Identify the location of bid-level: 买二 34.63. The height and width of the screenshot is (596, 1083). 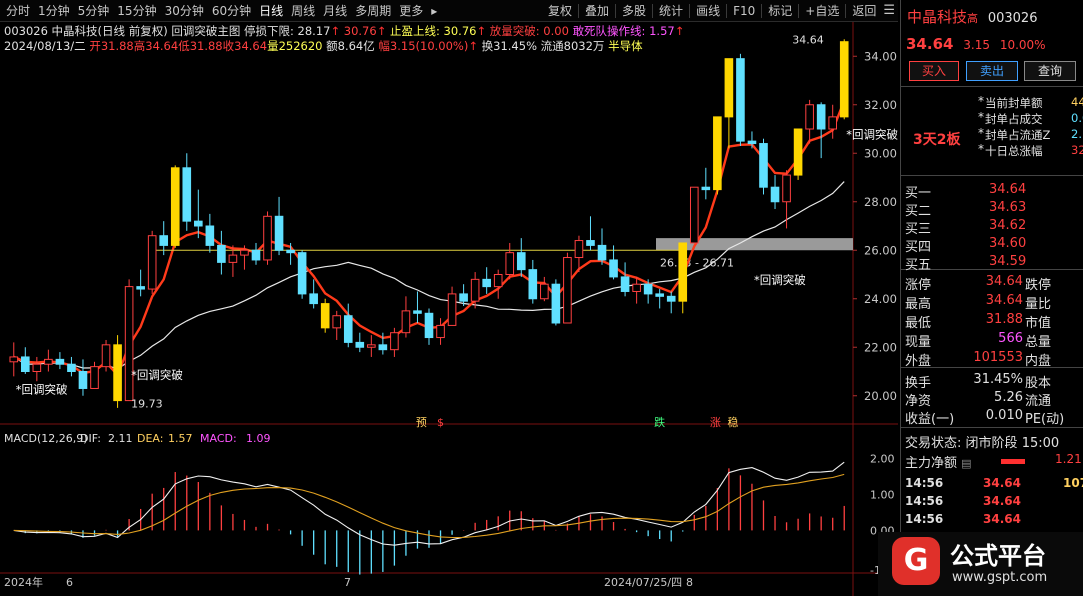
(993, 209).